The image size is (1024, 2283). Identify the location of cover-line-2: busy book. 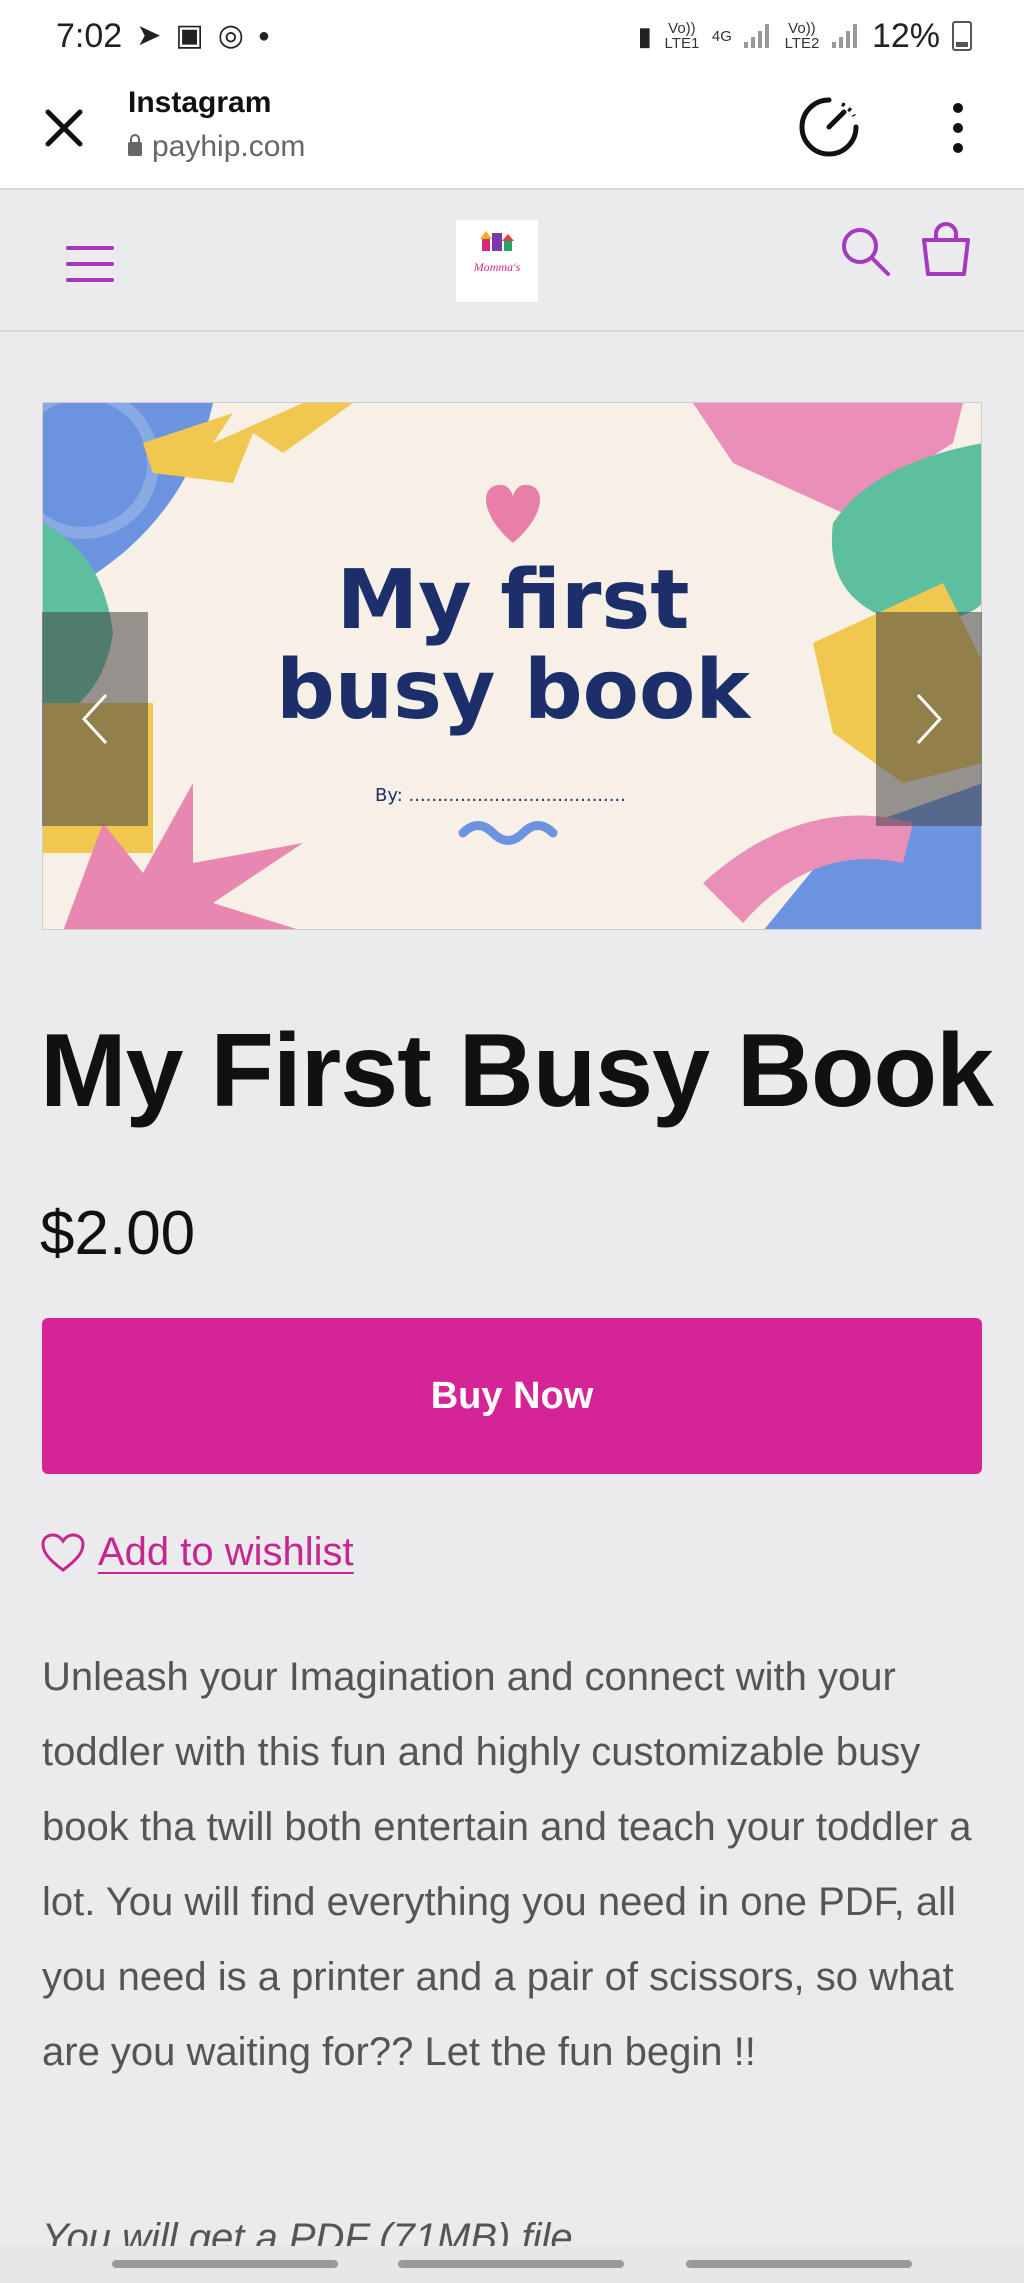
(514, 690).